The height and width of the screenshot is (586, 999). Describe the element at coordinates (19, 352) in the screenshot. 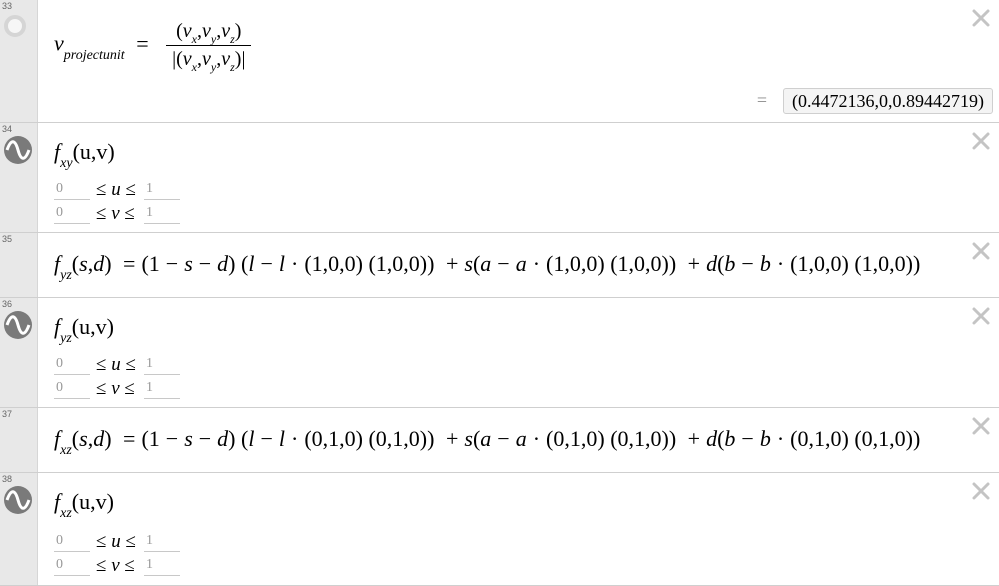

I see `row-gutter: 36` at that location.